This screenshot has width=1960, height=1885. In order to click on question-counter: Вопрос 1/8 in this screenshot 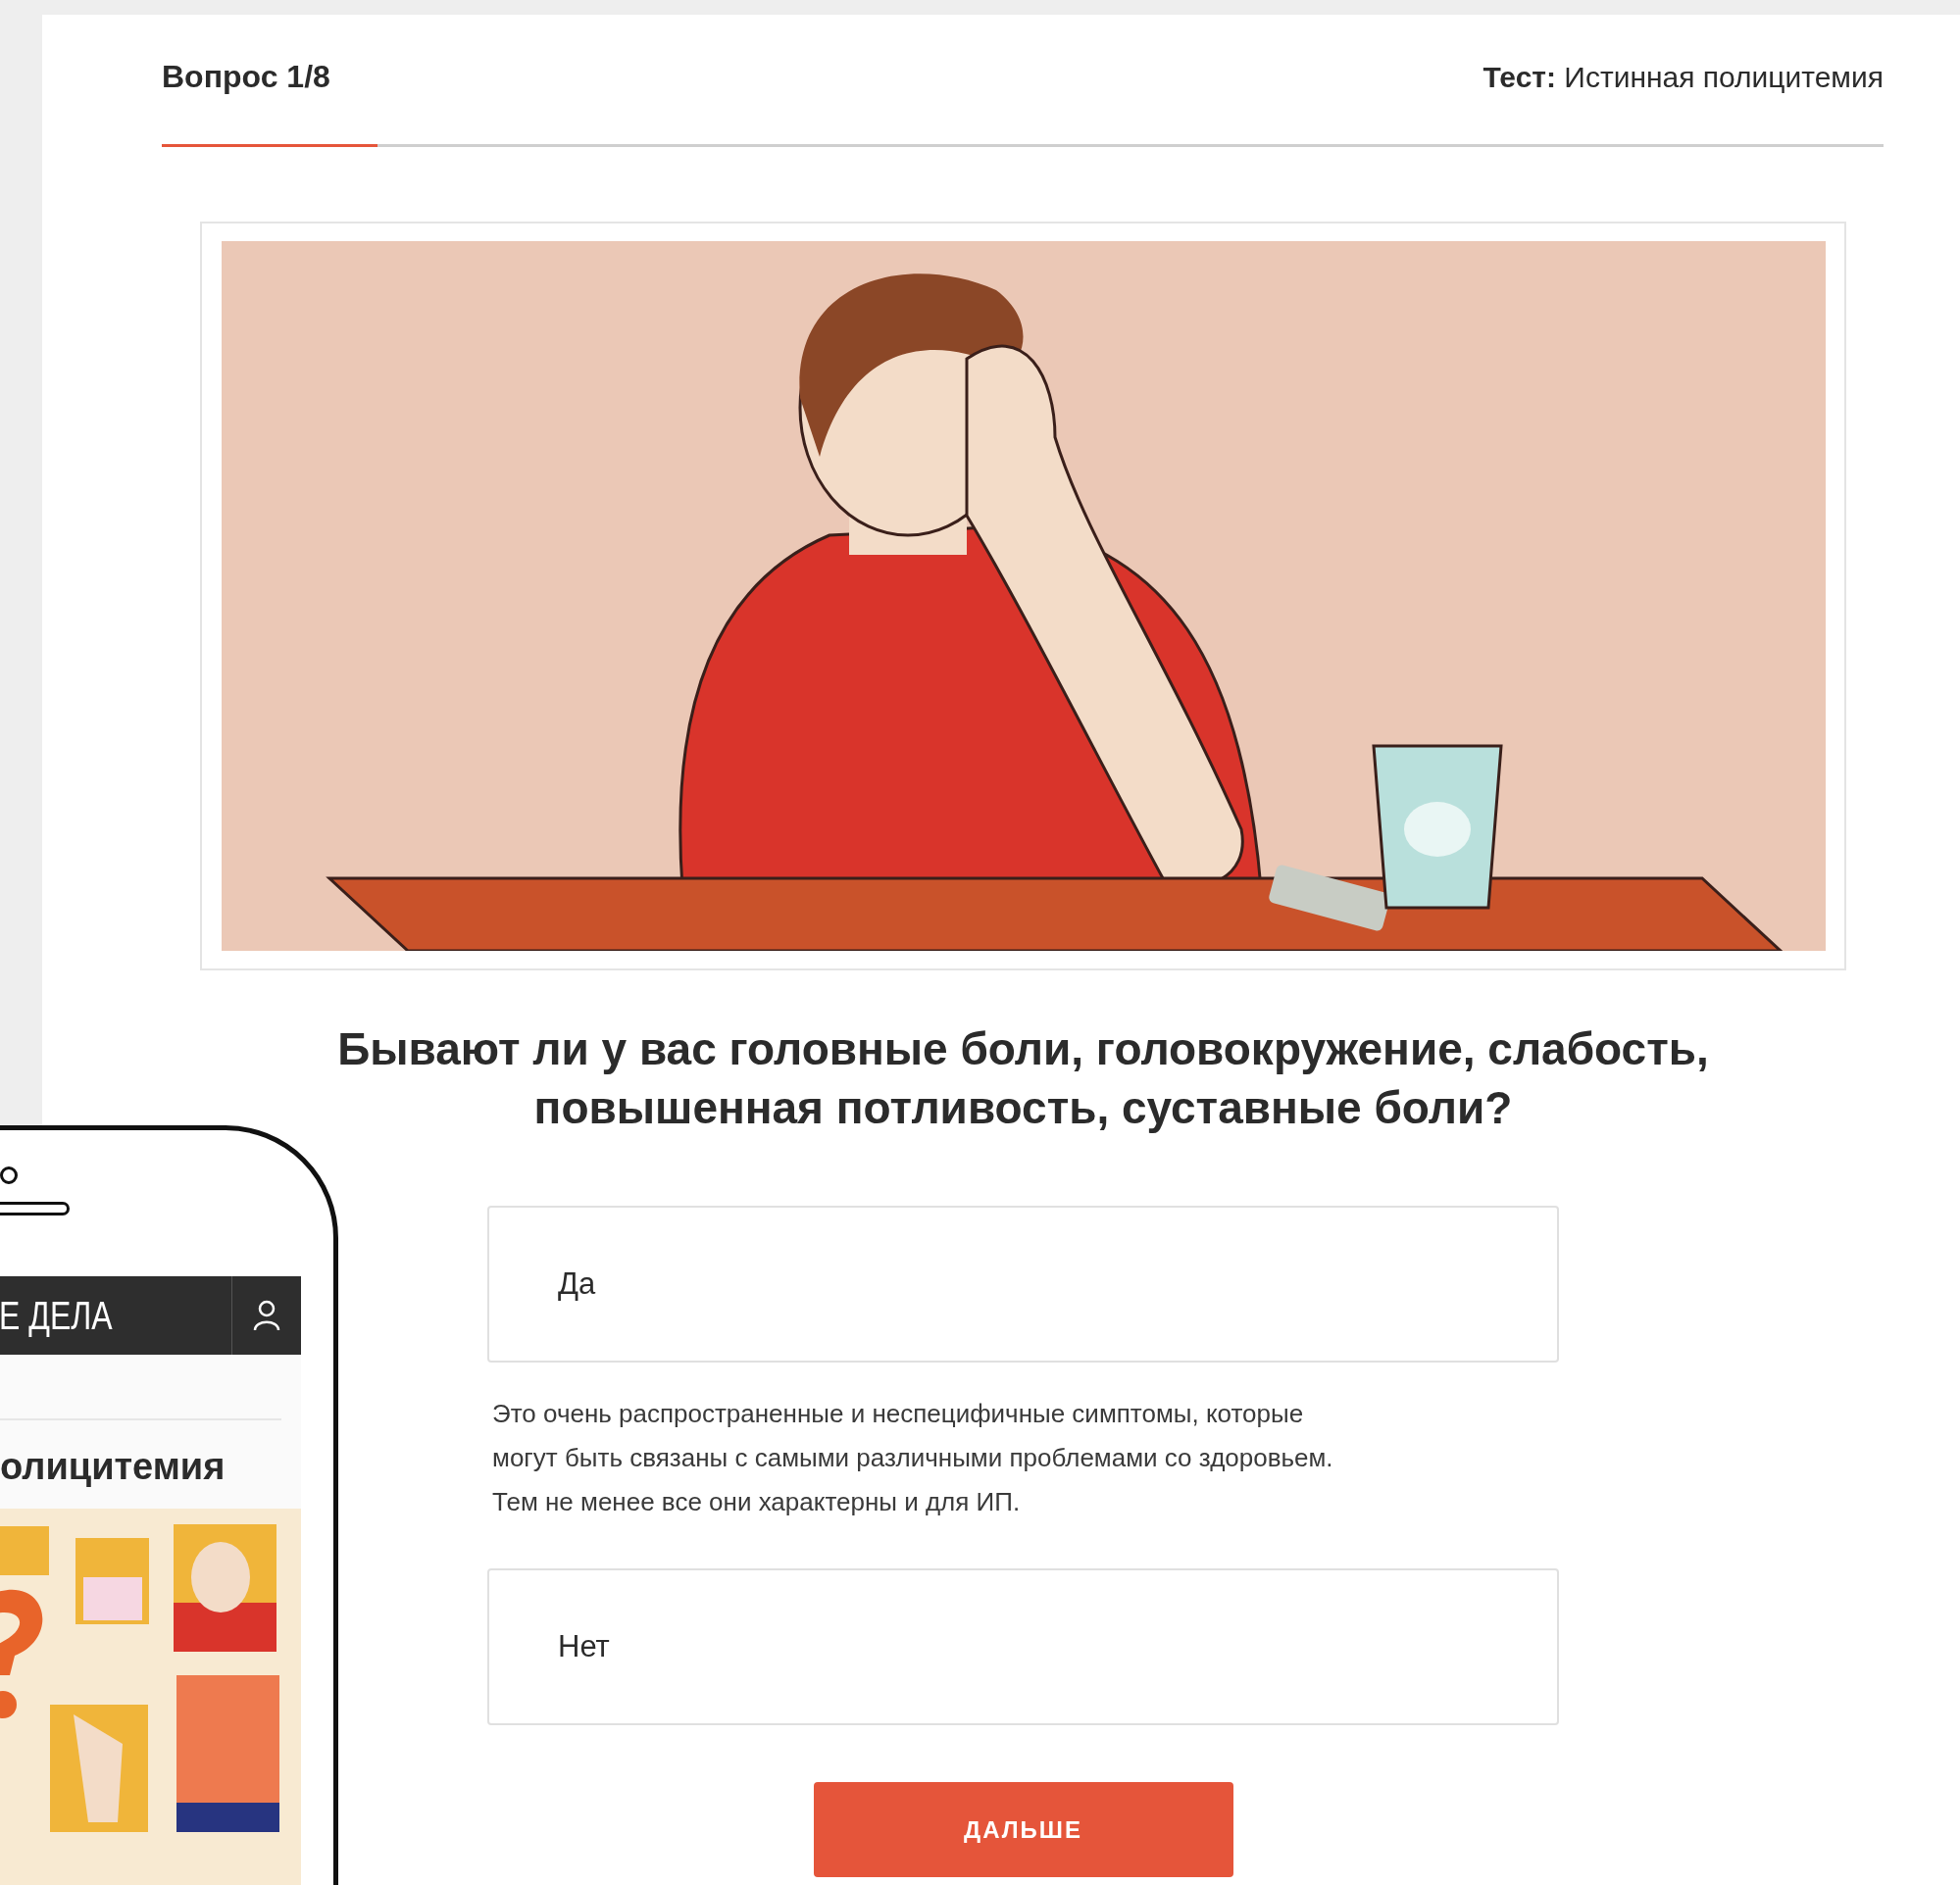, I will do `click(246, 77)`.